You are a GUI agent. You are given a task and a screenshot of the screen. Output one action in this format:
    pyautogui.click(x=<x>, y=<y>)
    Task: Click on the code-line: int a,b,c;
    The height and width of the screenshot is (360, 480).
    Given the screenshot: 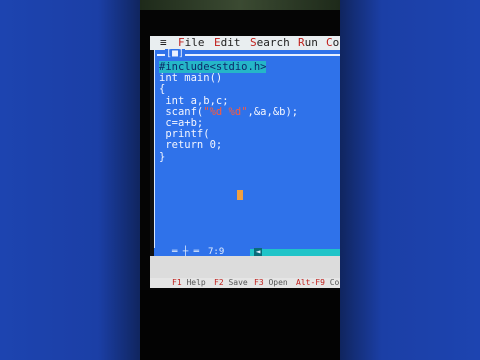 What is the action you would take?
    pyautogui.click(x=194, y=100)
    